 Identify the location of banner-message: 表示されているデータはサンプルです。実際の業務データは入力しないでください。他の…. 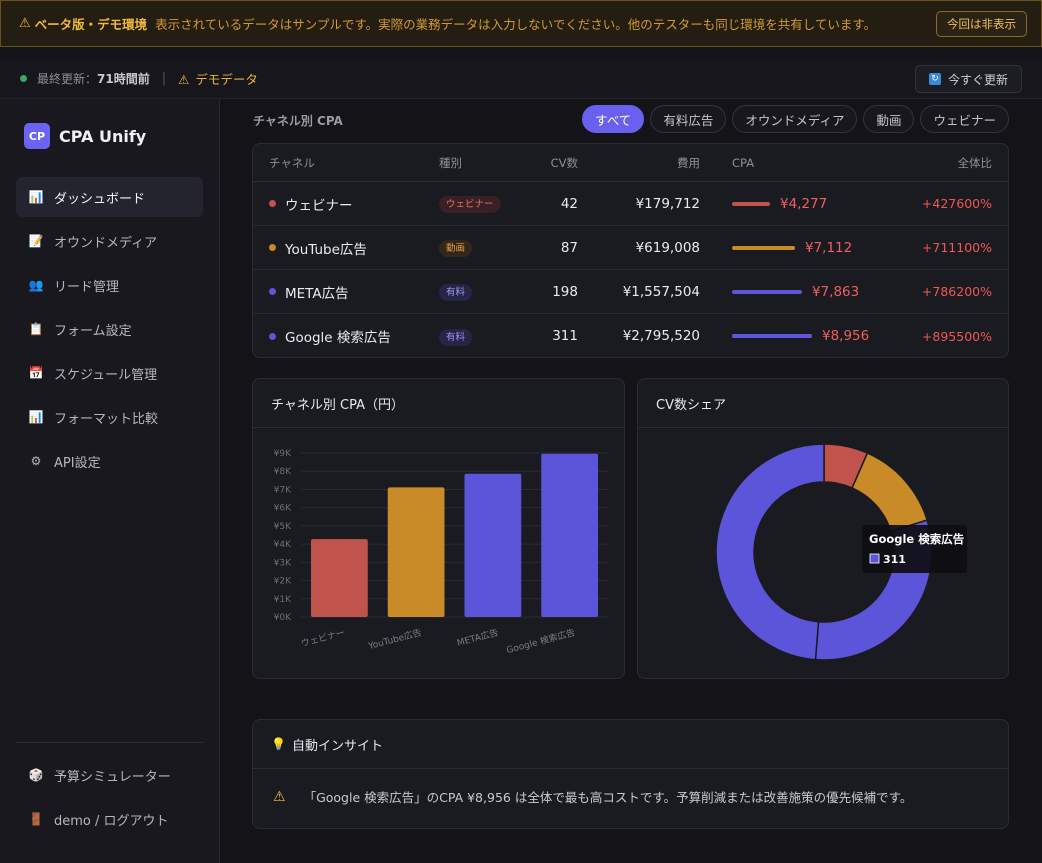
(516, 24).